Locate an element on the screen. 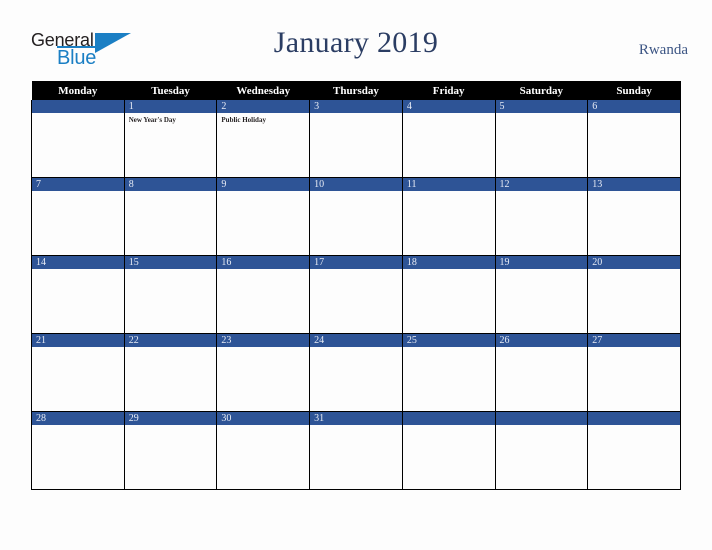 This screenshot has width=712, height=550. day-cell-inner: 16 is located at coordinates (263, 294).